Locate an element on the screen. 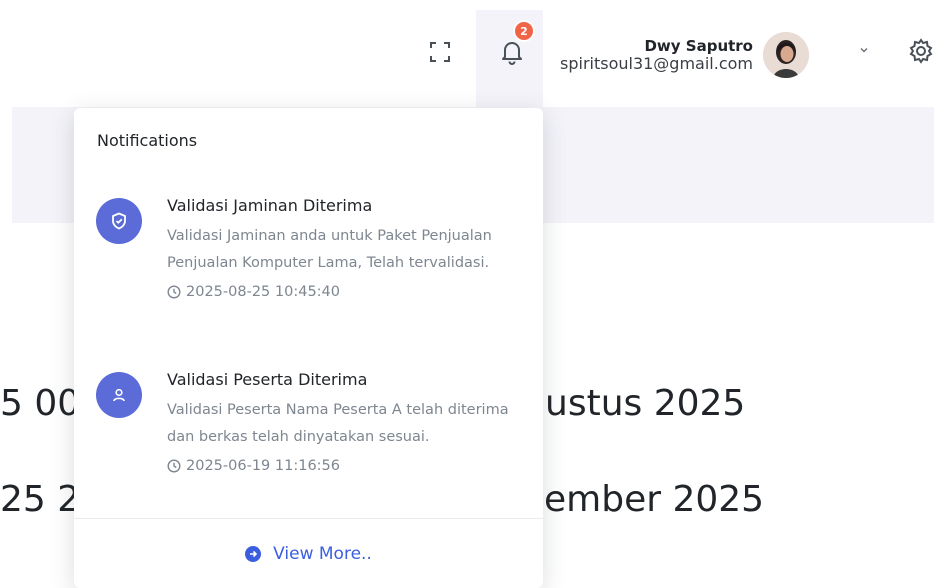 The image size is (934, 588). view-more-link: View More.. is located at coordinates (308, 554).